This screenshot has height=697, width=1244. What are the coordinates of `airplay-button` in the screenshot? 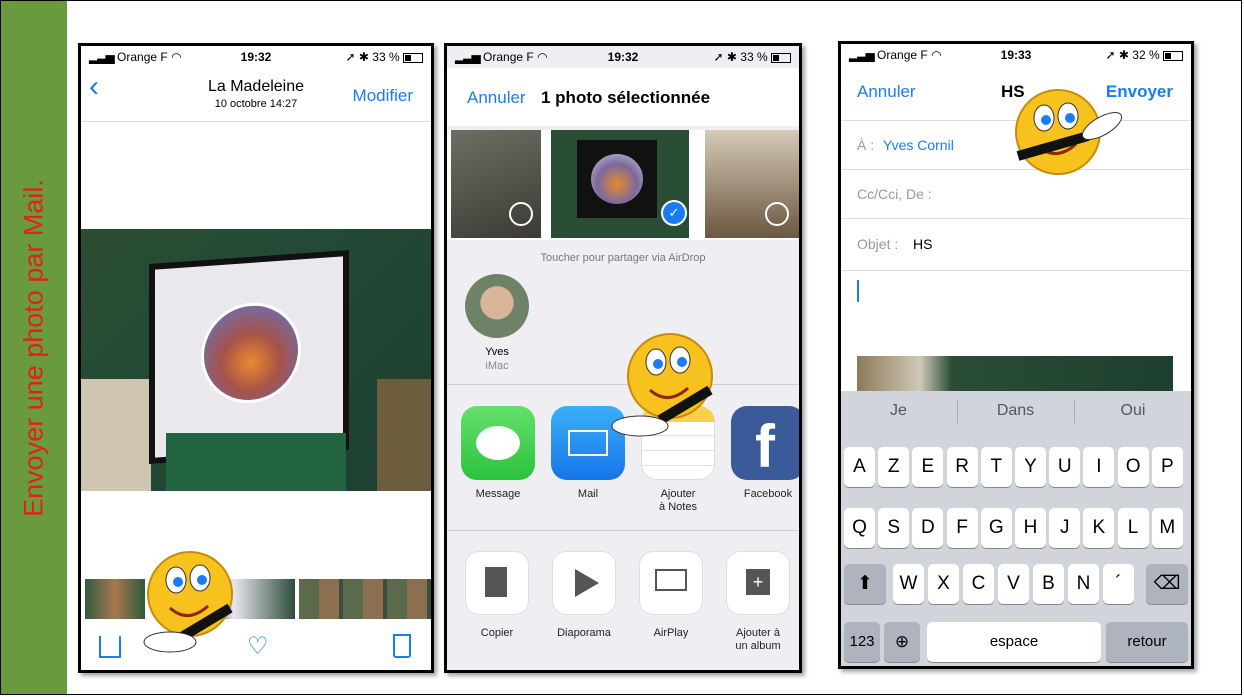 It's located at (671, 583).